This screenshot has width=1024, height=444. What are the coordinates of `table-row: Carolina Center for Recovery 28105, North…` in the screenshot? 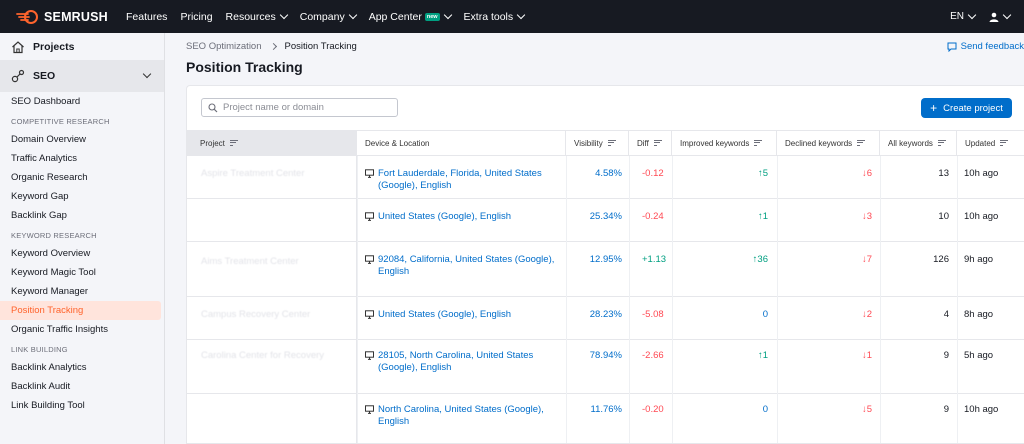 It's located at (605, 367).